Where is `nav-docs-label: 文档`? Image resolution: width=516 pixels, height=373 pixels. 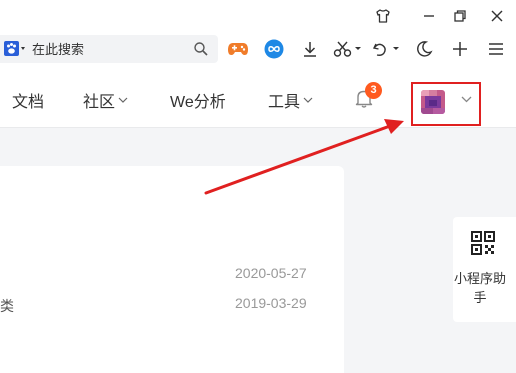
nav-docs-label: 文档 is located at coordinates (28, 102).